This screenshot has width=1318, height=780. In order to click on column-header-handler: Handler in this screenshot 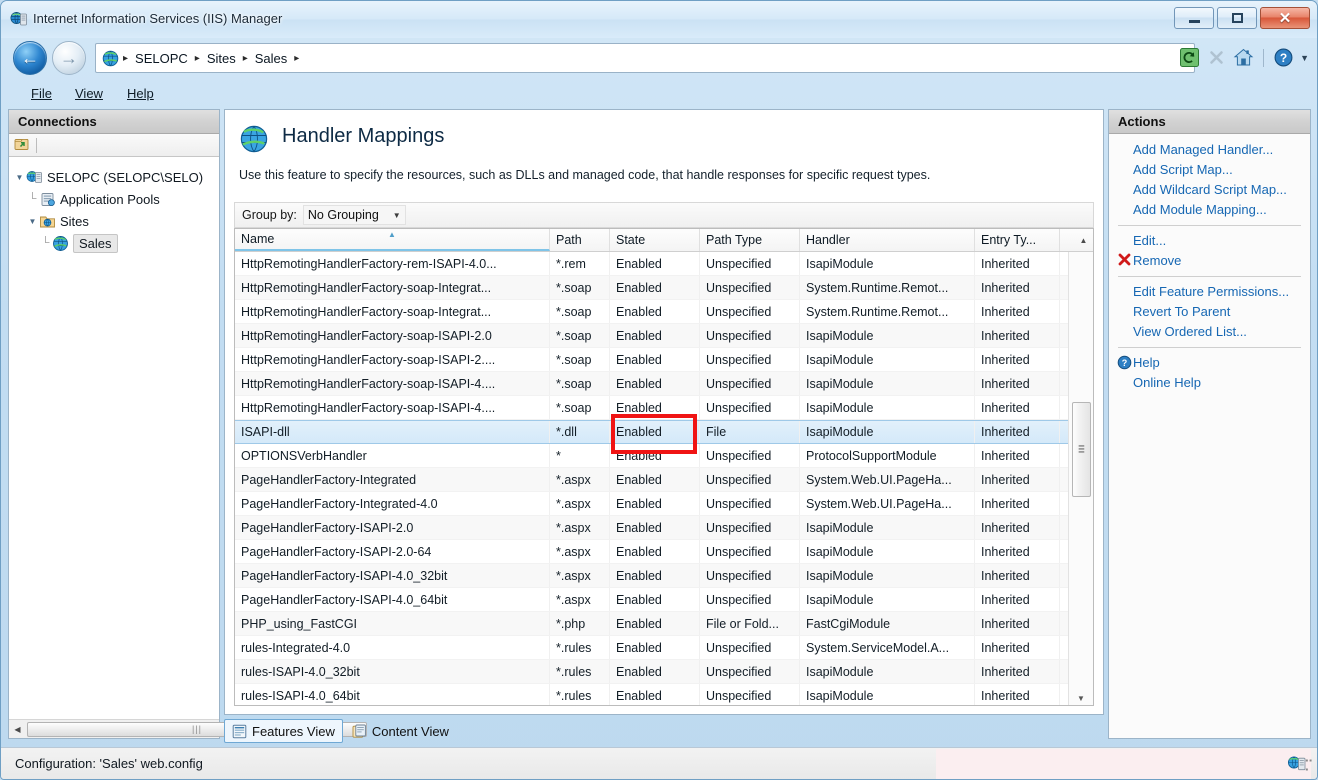, I will do `click(887, 240)`.